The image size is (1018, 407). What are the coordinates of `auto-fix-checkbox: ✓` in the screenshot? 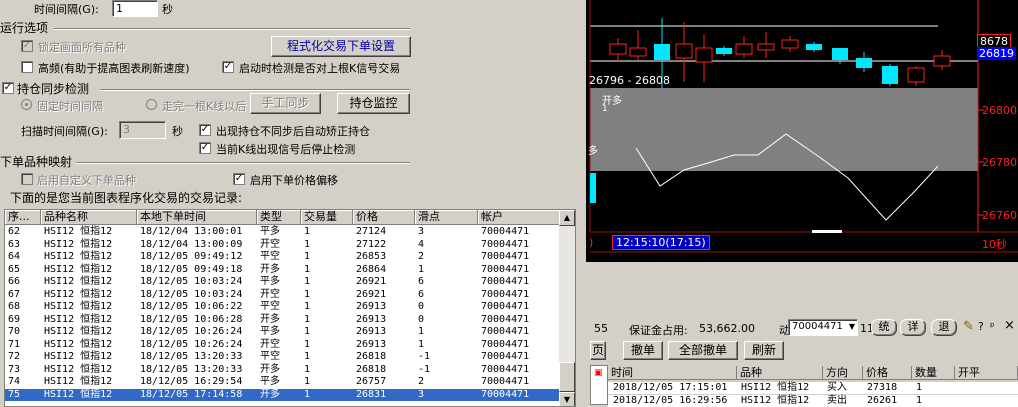 It's located at (205, 130).